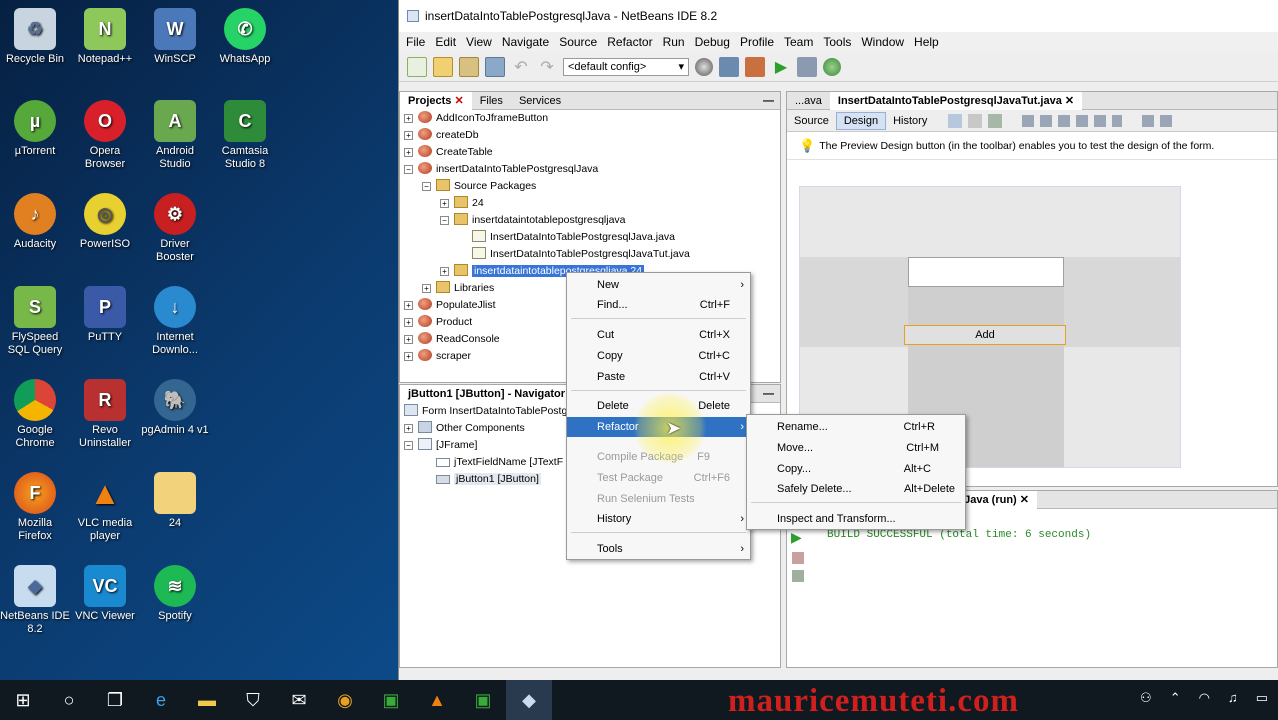 This screenshot has height=720, width=1278. What do you see at coordinates (955, 120) in the screenshot?
I see `selection-mode-icon` at bounding box center [955, 120].